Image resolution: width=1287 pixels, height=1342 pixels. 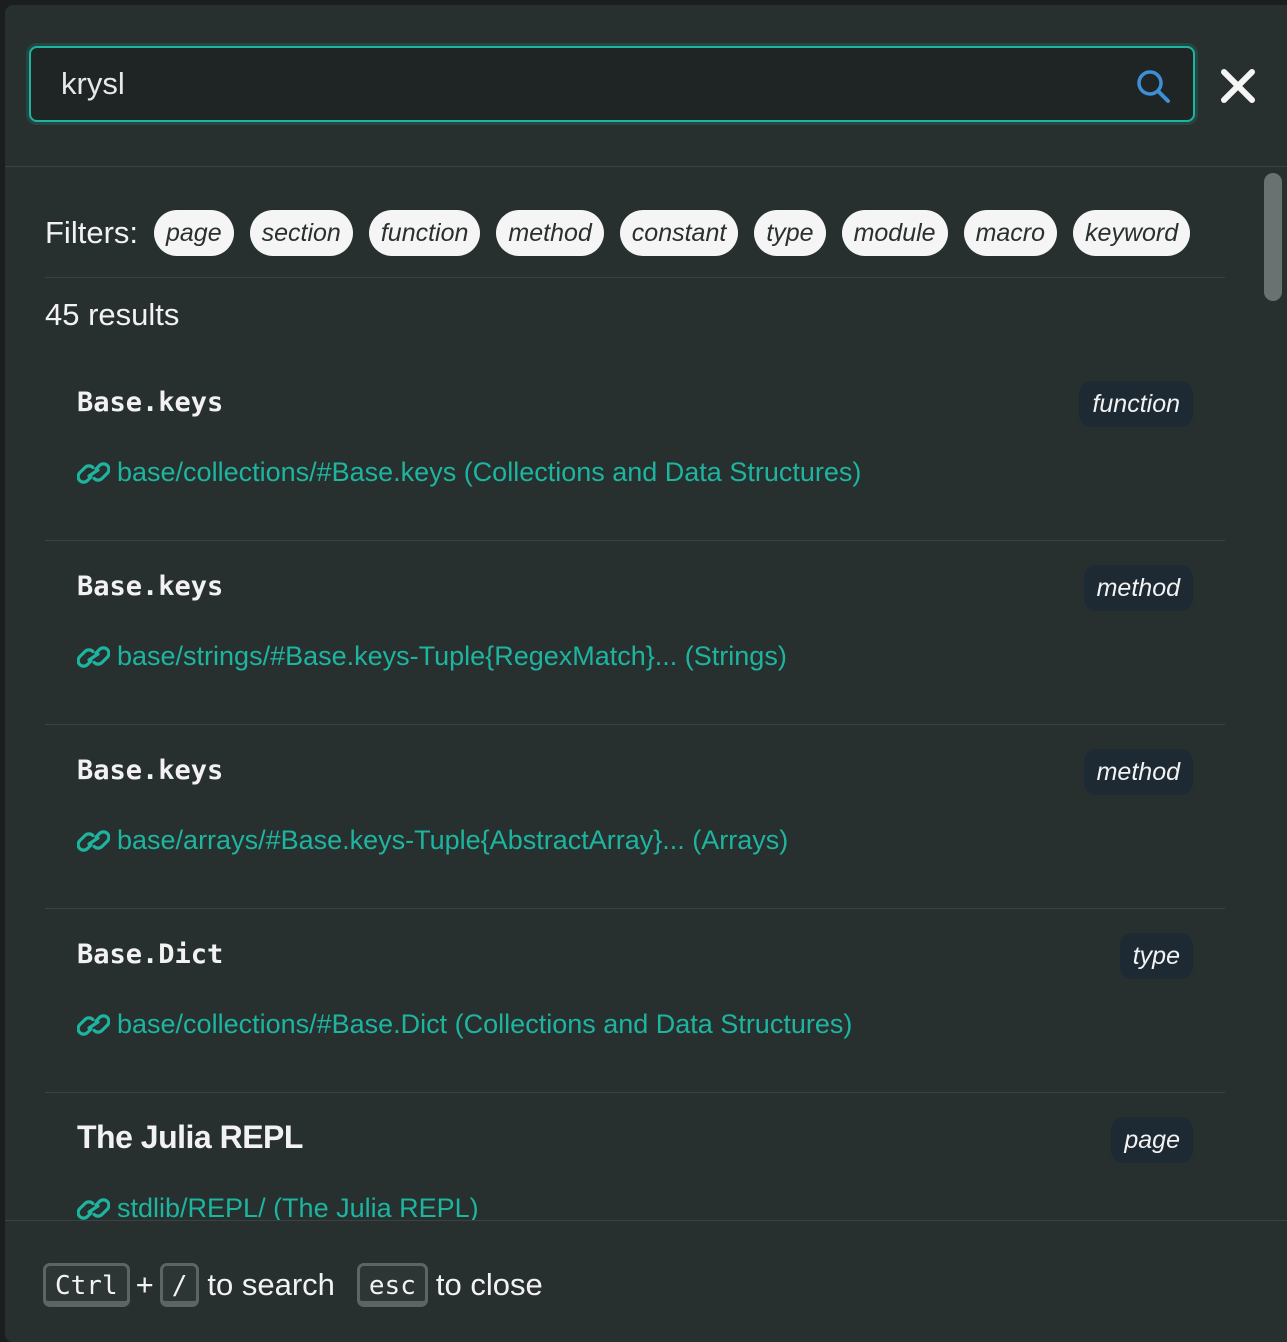 What do you see at coordinates (86, 1285) in the screenshot?
I see `kbd-ctrl: Ctrl` at bounding box center [86, 1285].